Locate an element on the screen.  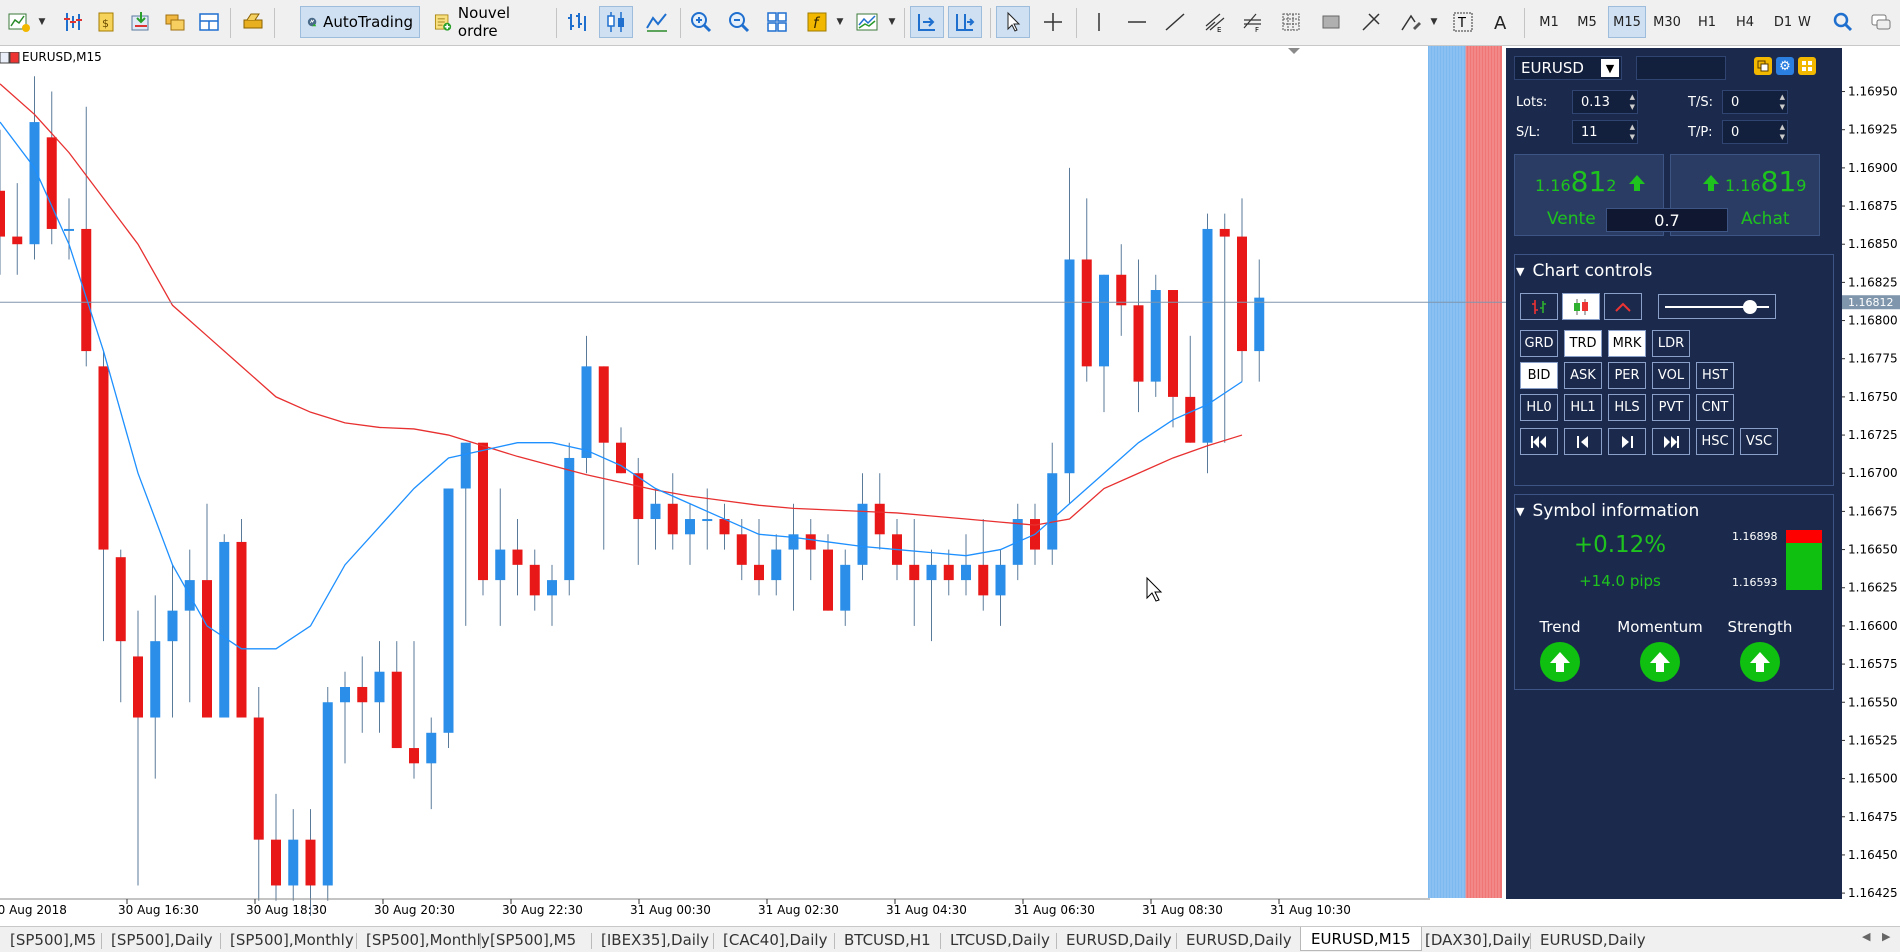
gann-grid-icon is located at coordinates (1291, 22).